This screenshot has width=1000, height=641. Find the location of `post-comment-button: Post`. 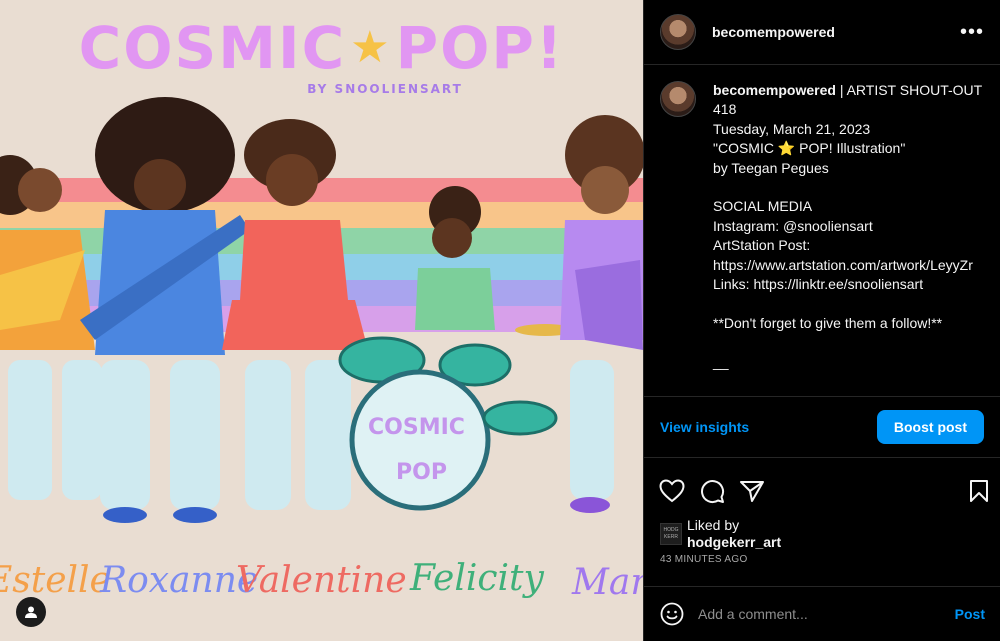

post-comment-button: Post is located at coordinates (970, 614).